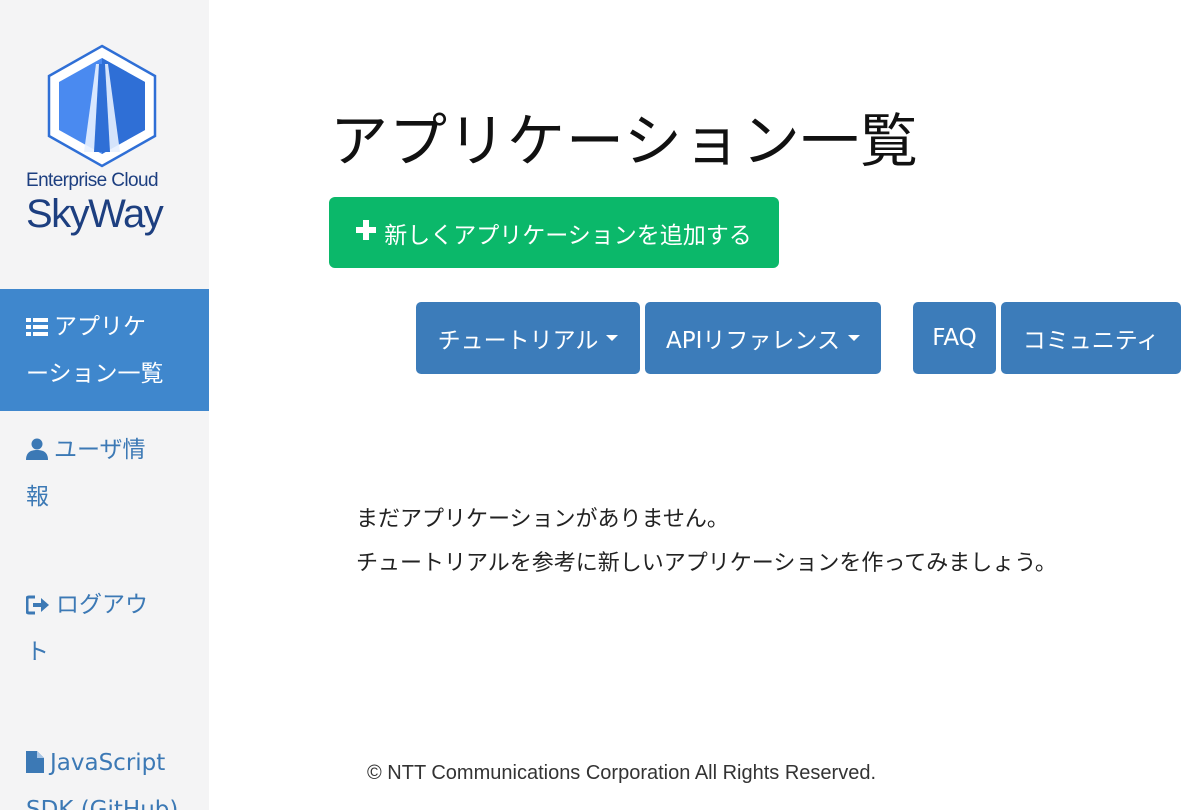 The image size is (1200, 810). Describe the element at coordinates (37, 453) in the screenshot. I see `user-icon` at that location.